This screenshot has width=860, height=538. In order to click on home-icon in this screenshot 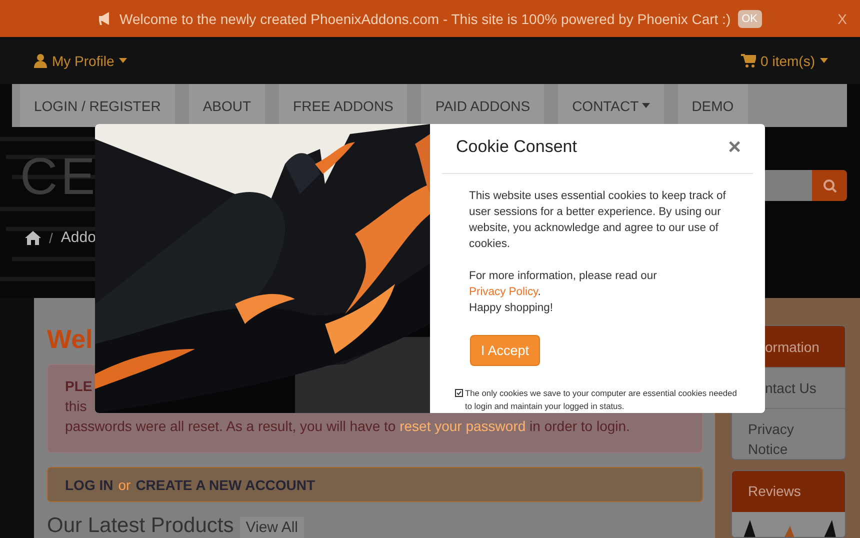, I will do `click(33, 237)`.